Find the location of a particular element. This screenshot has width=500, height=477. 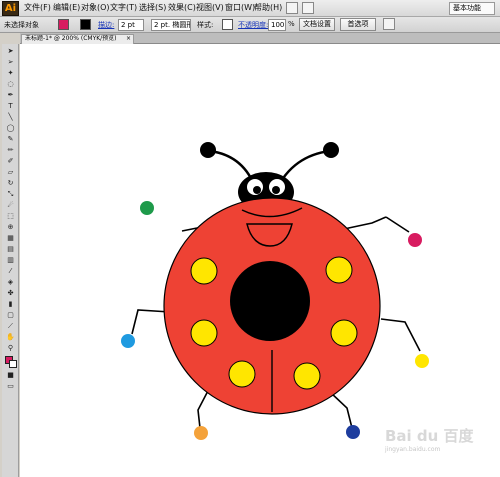

stroke-weight-field: 2 pt is located at coordinates (131, 25).